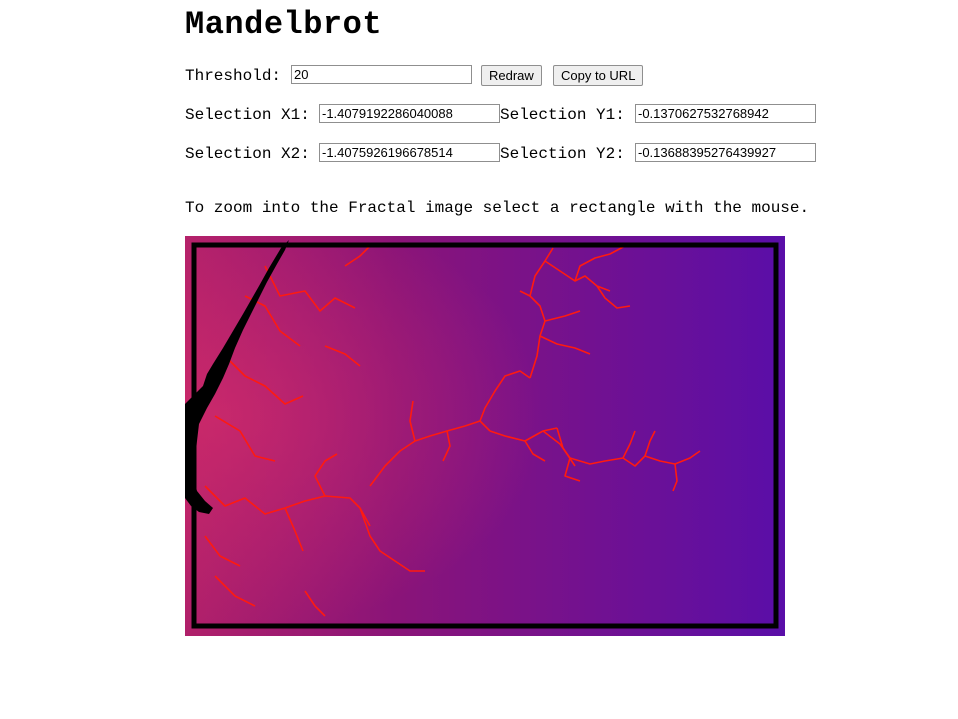 This screenshot has height=719, width=958. What do you see at coordinates (409, 113) in the screenshot?
I see `selection-x1-input` at bounding box center [409, 113].